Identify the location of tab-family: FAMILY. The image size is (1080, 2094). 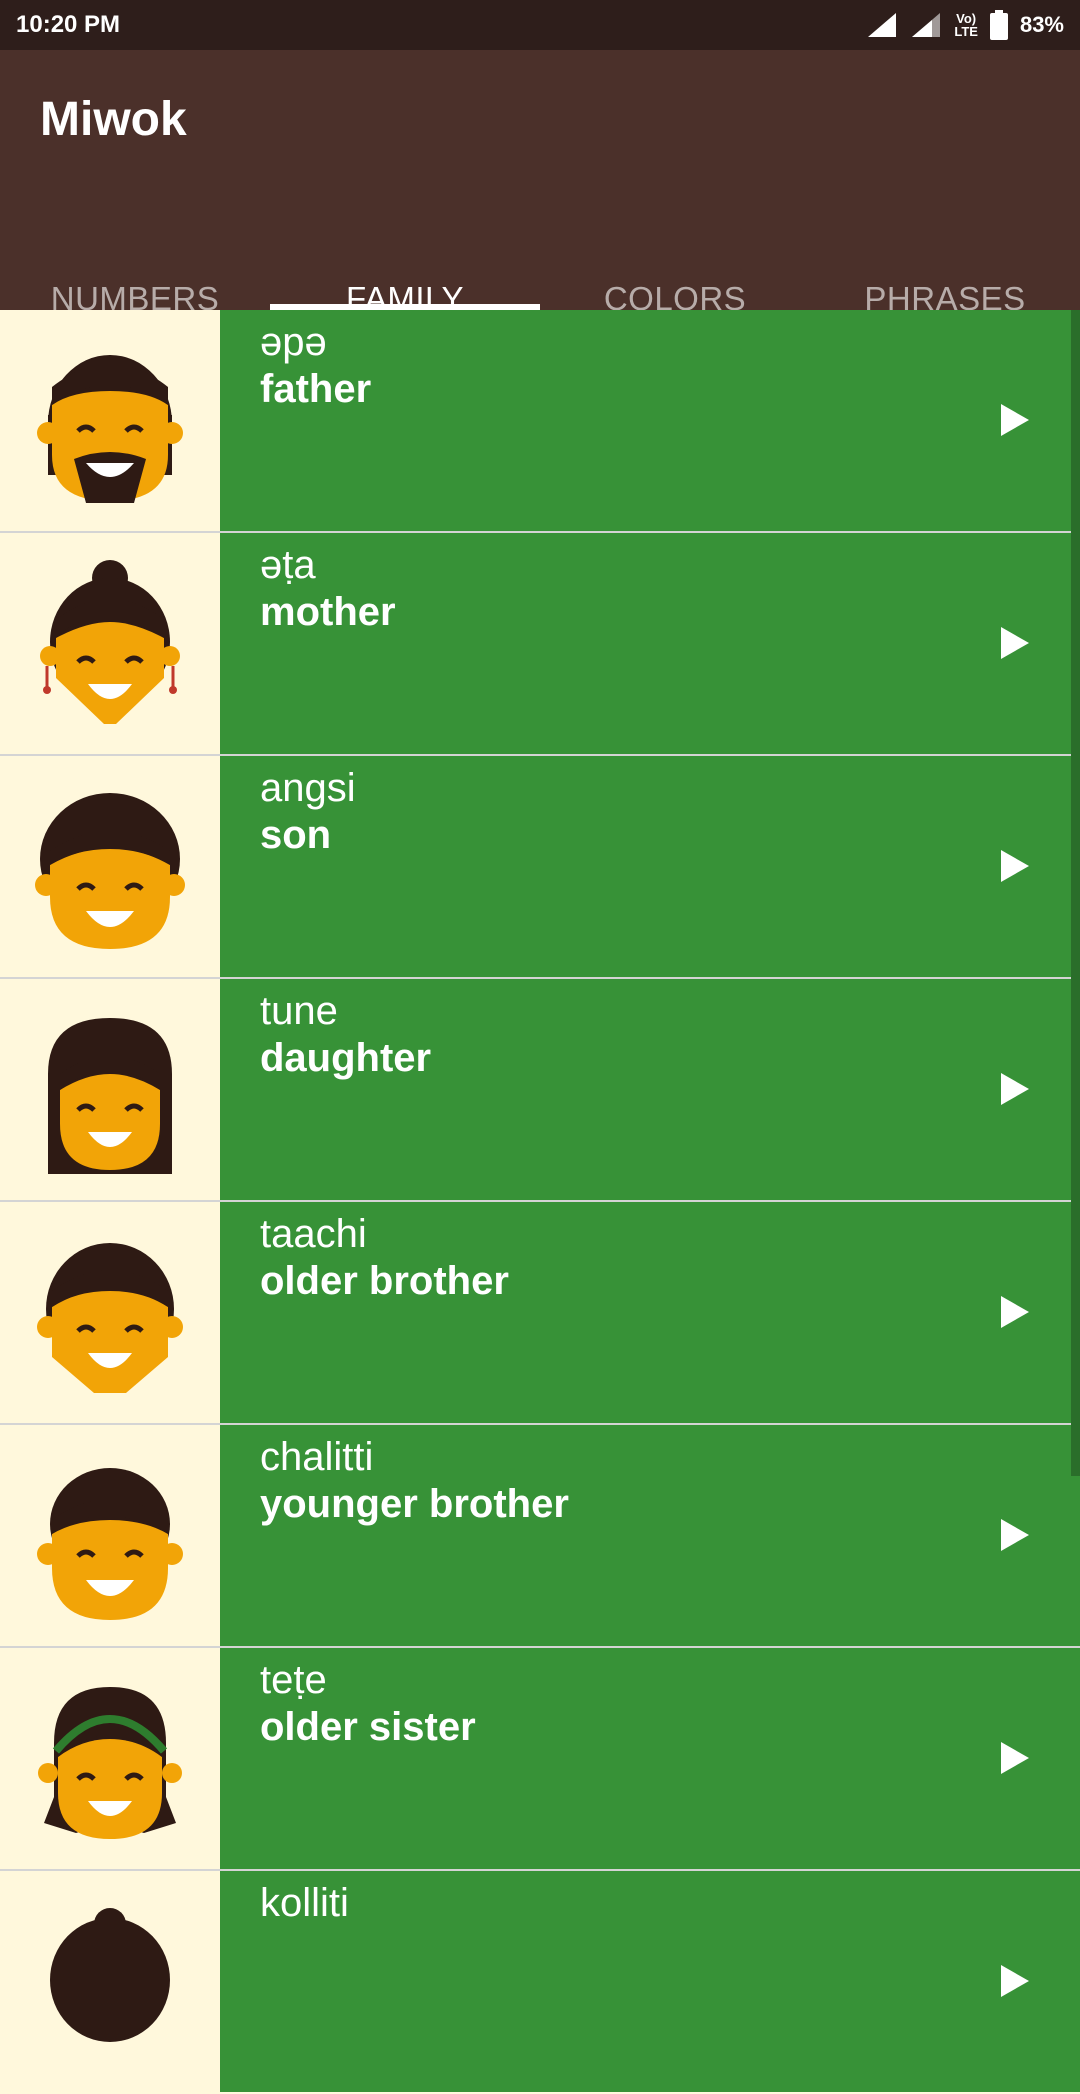
(405, 271).